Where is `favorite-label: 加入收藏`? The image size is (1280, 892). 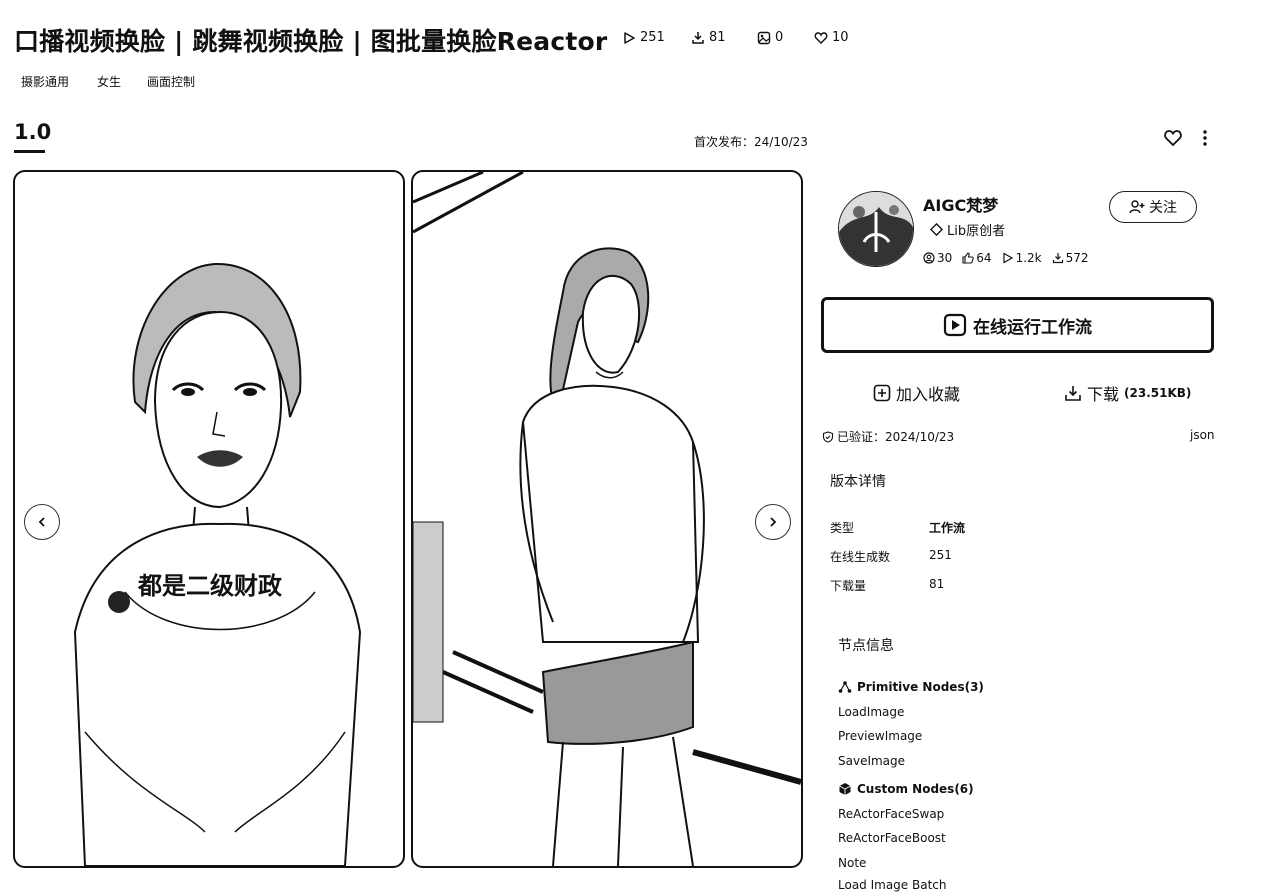 favorite-label: 加入收藏 is located at coordinates (928, 394).